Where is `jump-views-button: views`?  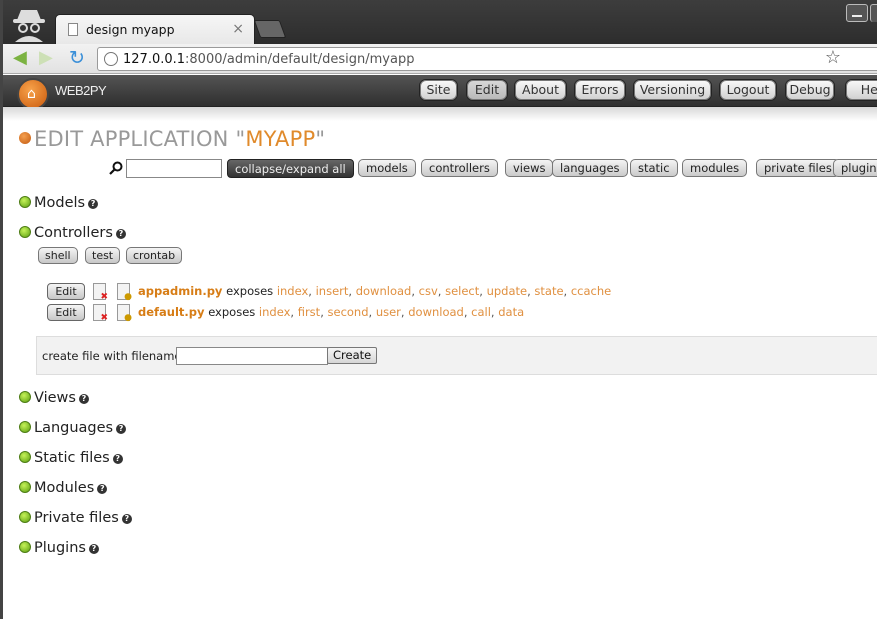 jump-views-button: views is located at coordinates (529, 168).